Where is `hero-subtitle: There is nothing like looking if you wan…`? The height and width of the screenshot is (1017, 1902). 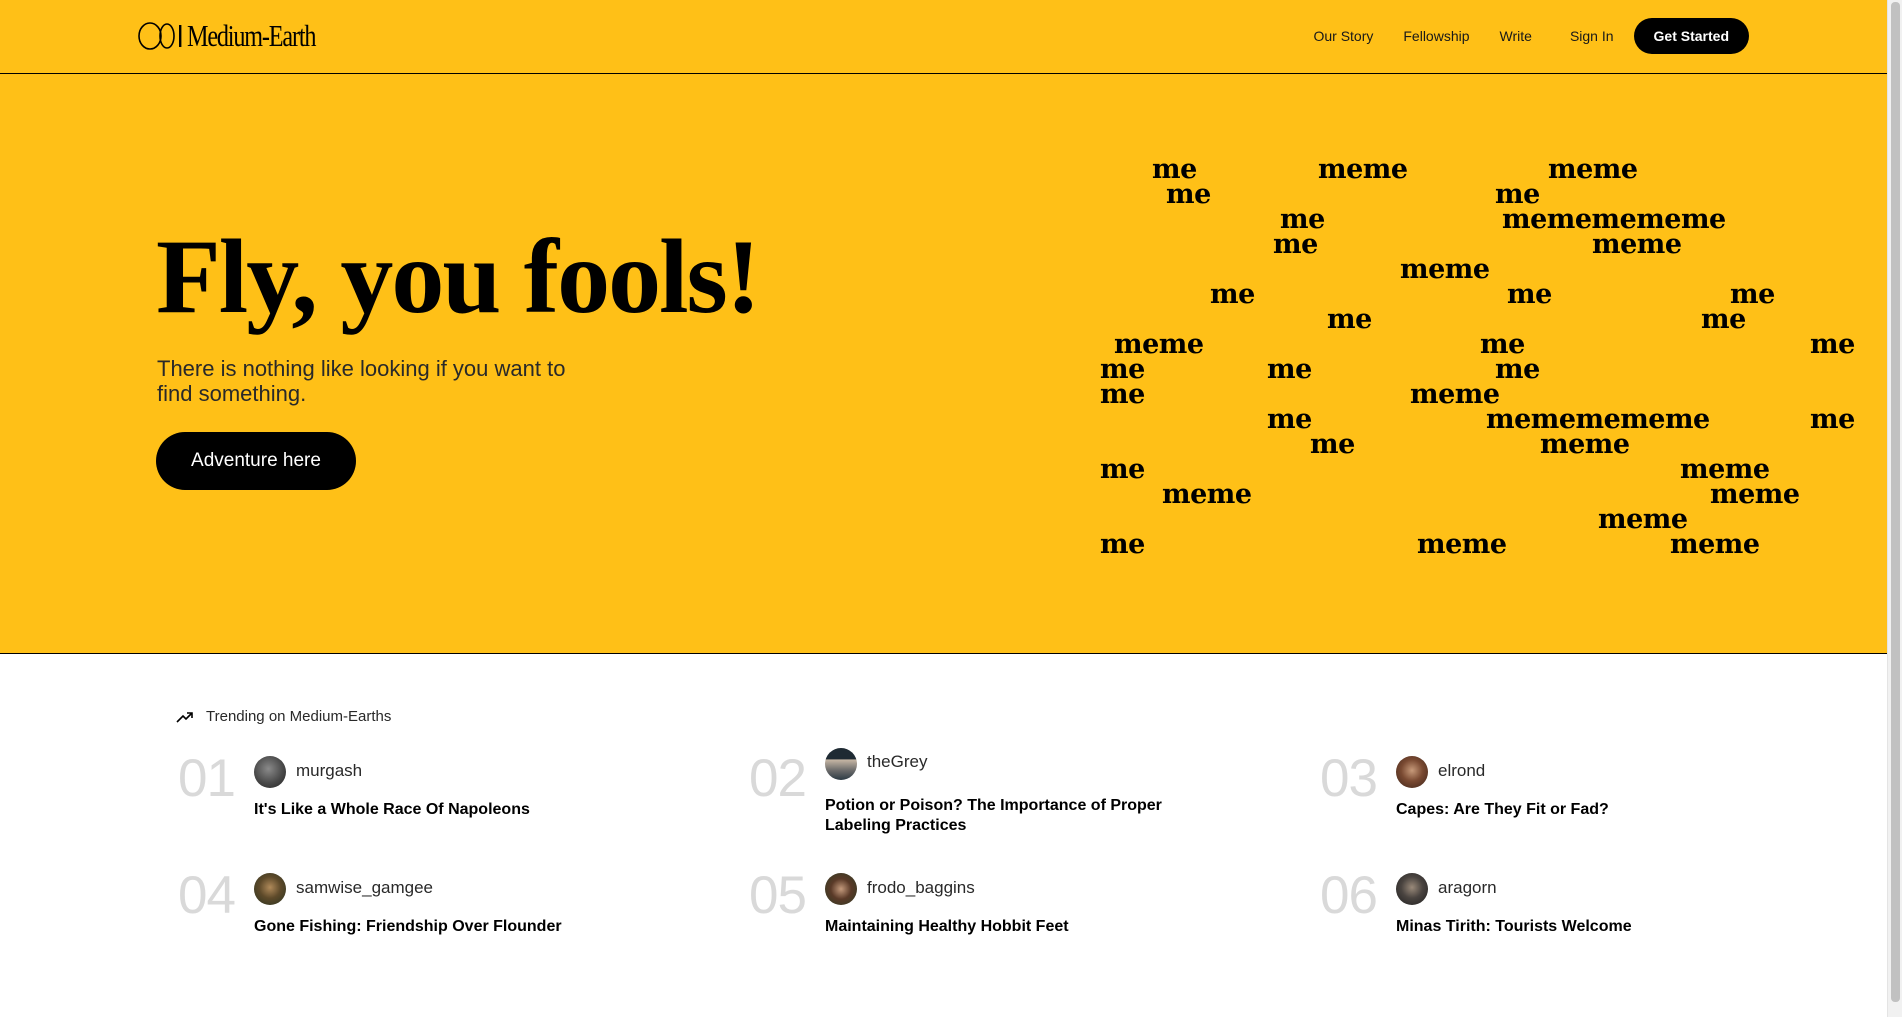
hero-subtitle: There is nothing like looking if you wan… is located at coordinates (361, 381).